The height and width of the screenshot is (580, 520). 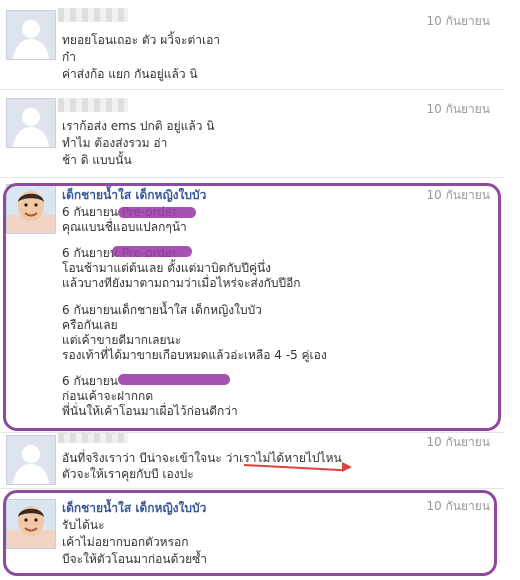 I want to click on message-line: เราก้อส่ง ems ปกติ อยู่แล้ว นิ, so click(x=138, y=126).